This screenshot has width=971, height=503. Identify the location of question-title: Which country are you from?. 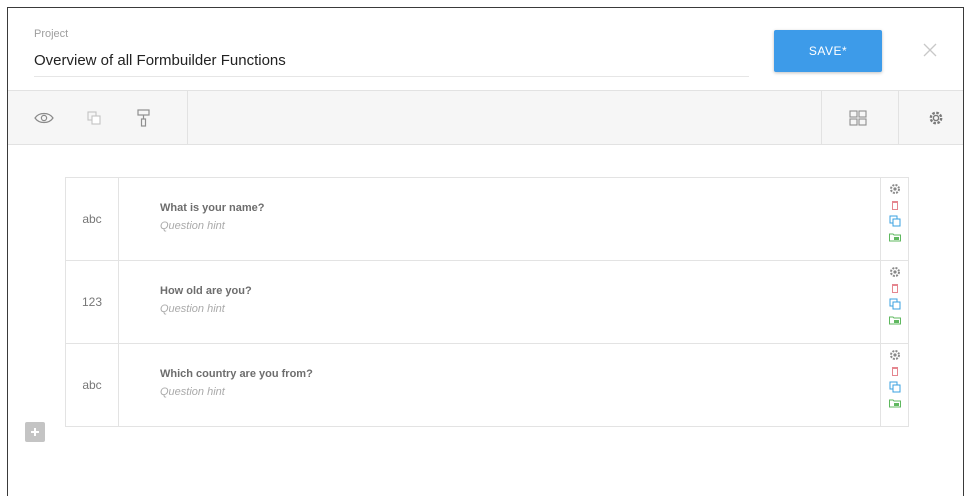
(236, 374).